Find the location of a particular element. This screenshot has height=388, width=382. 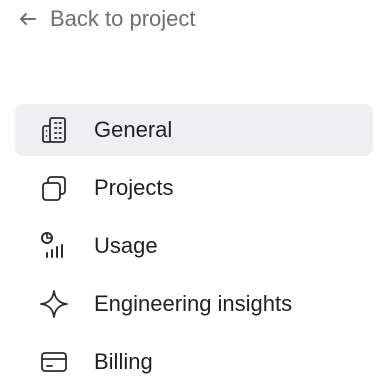

usage-icon is located at coordinates (54, 246).